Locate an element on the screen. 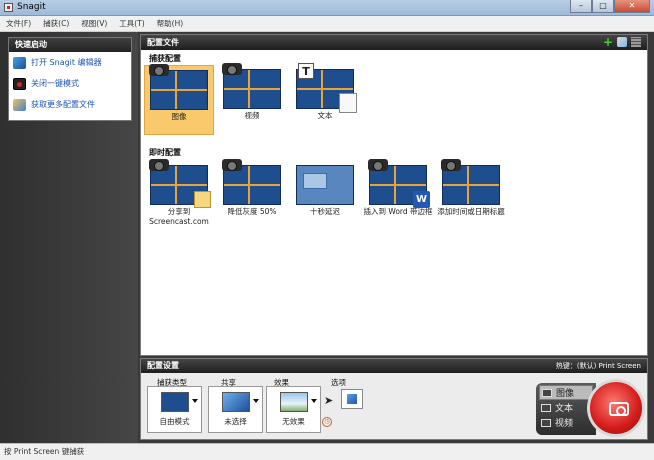 The image size is (654, 460). share-selector: 未选择 is located at coordinates (235, 409).